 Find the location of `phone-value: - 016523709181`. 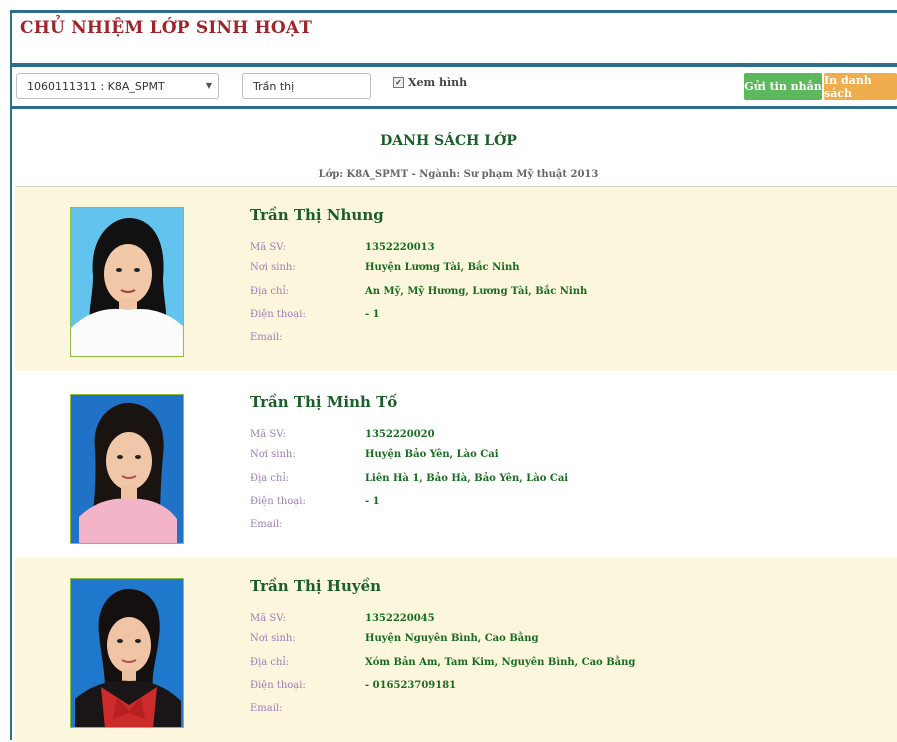

phone-value: - 016523709181 is located at coordinates (411, 685).